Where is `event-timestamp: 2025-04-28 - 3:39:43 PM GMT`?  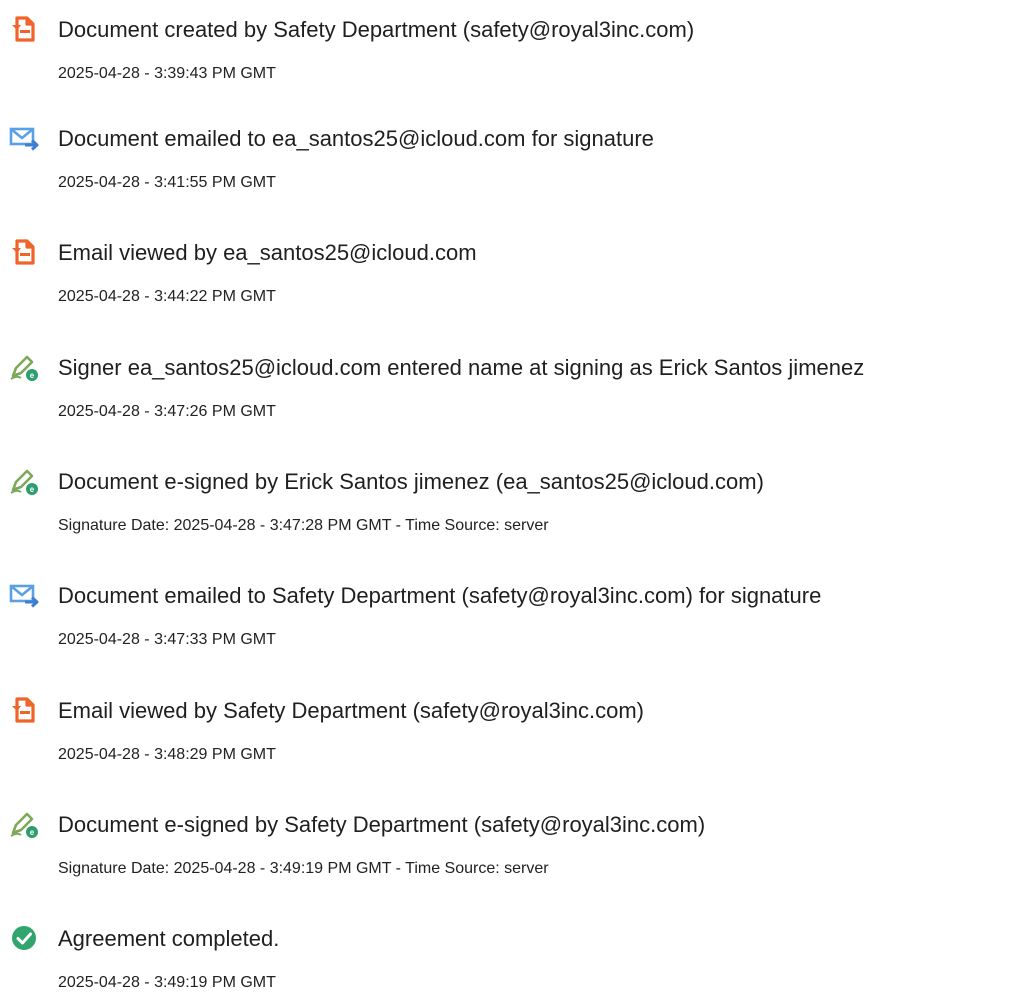 event-timestamp: 2025-04-28 - 3:39:43 PM GMT is located at coordinates (167, 73).